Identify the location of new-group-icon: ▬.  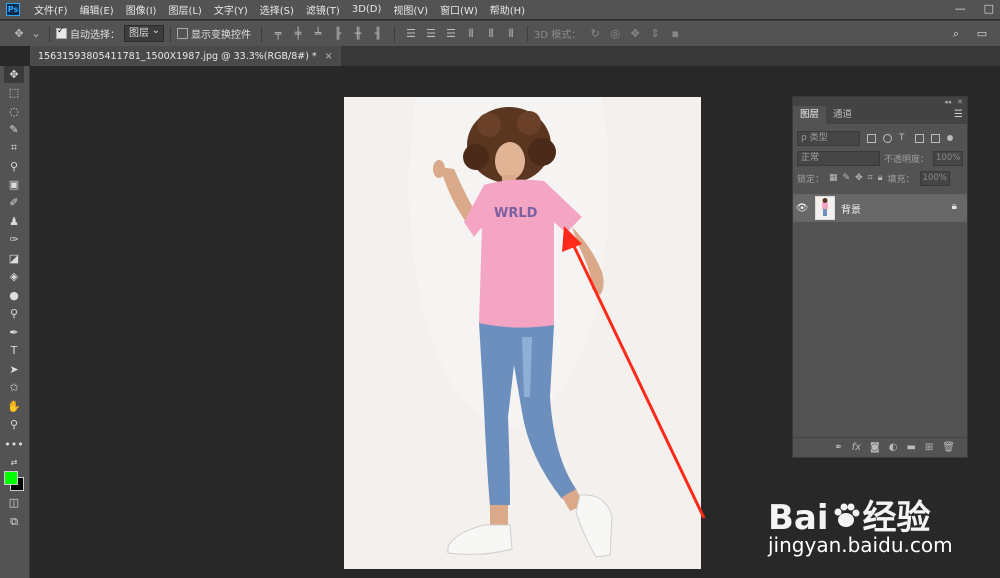
(910, 447).